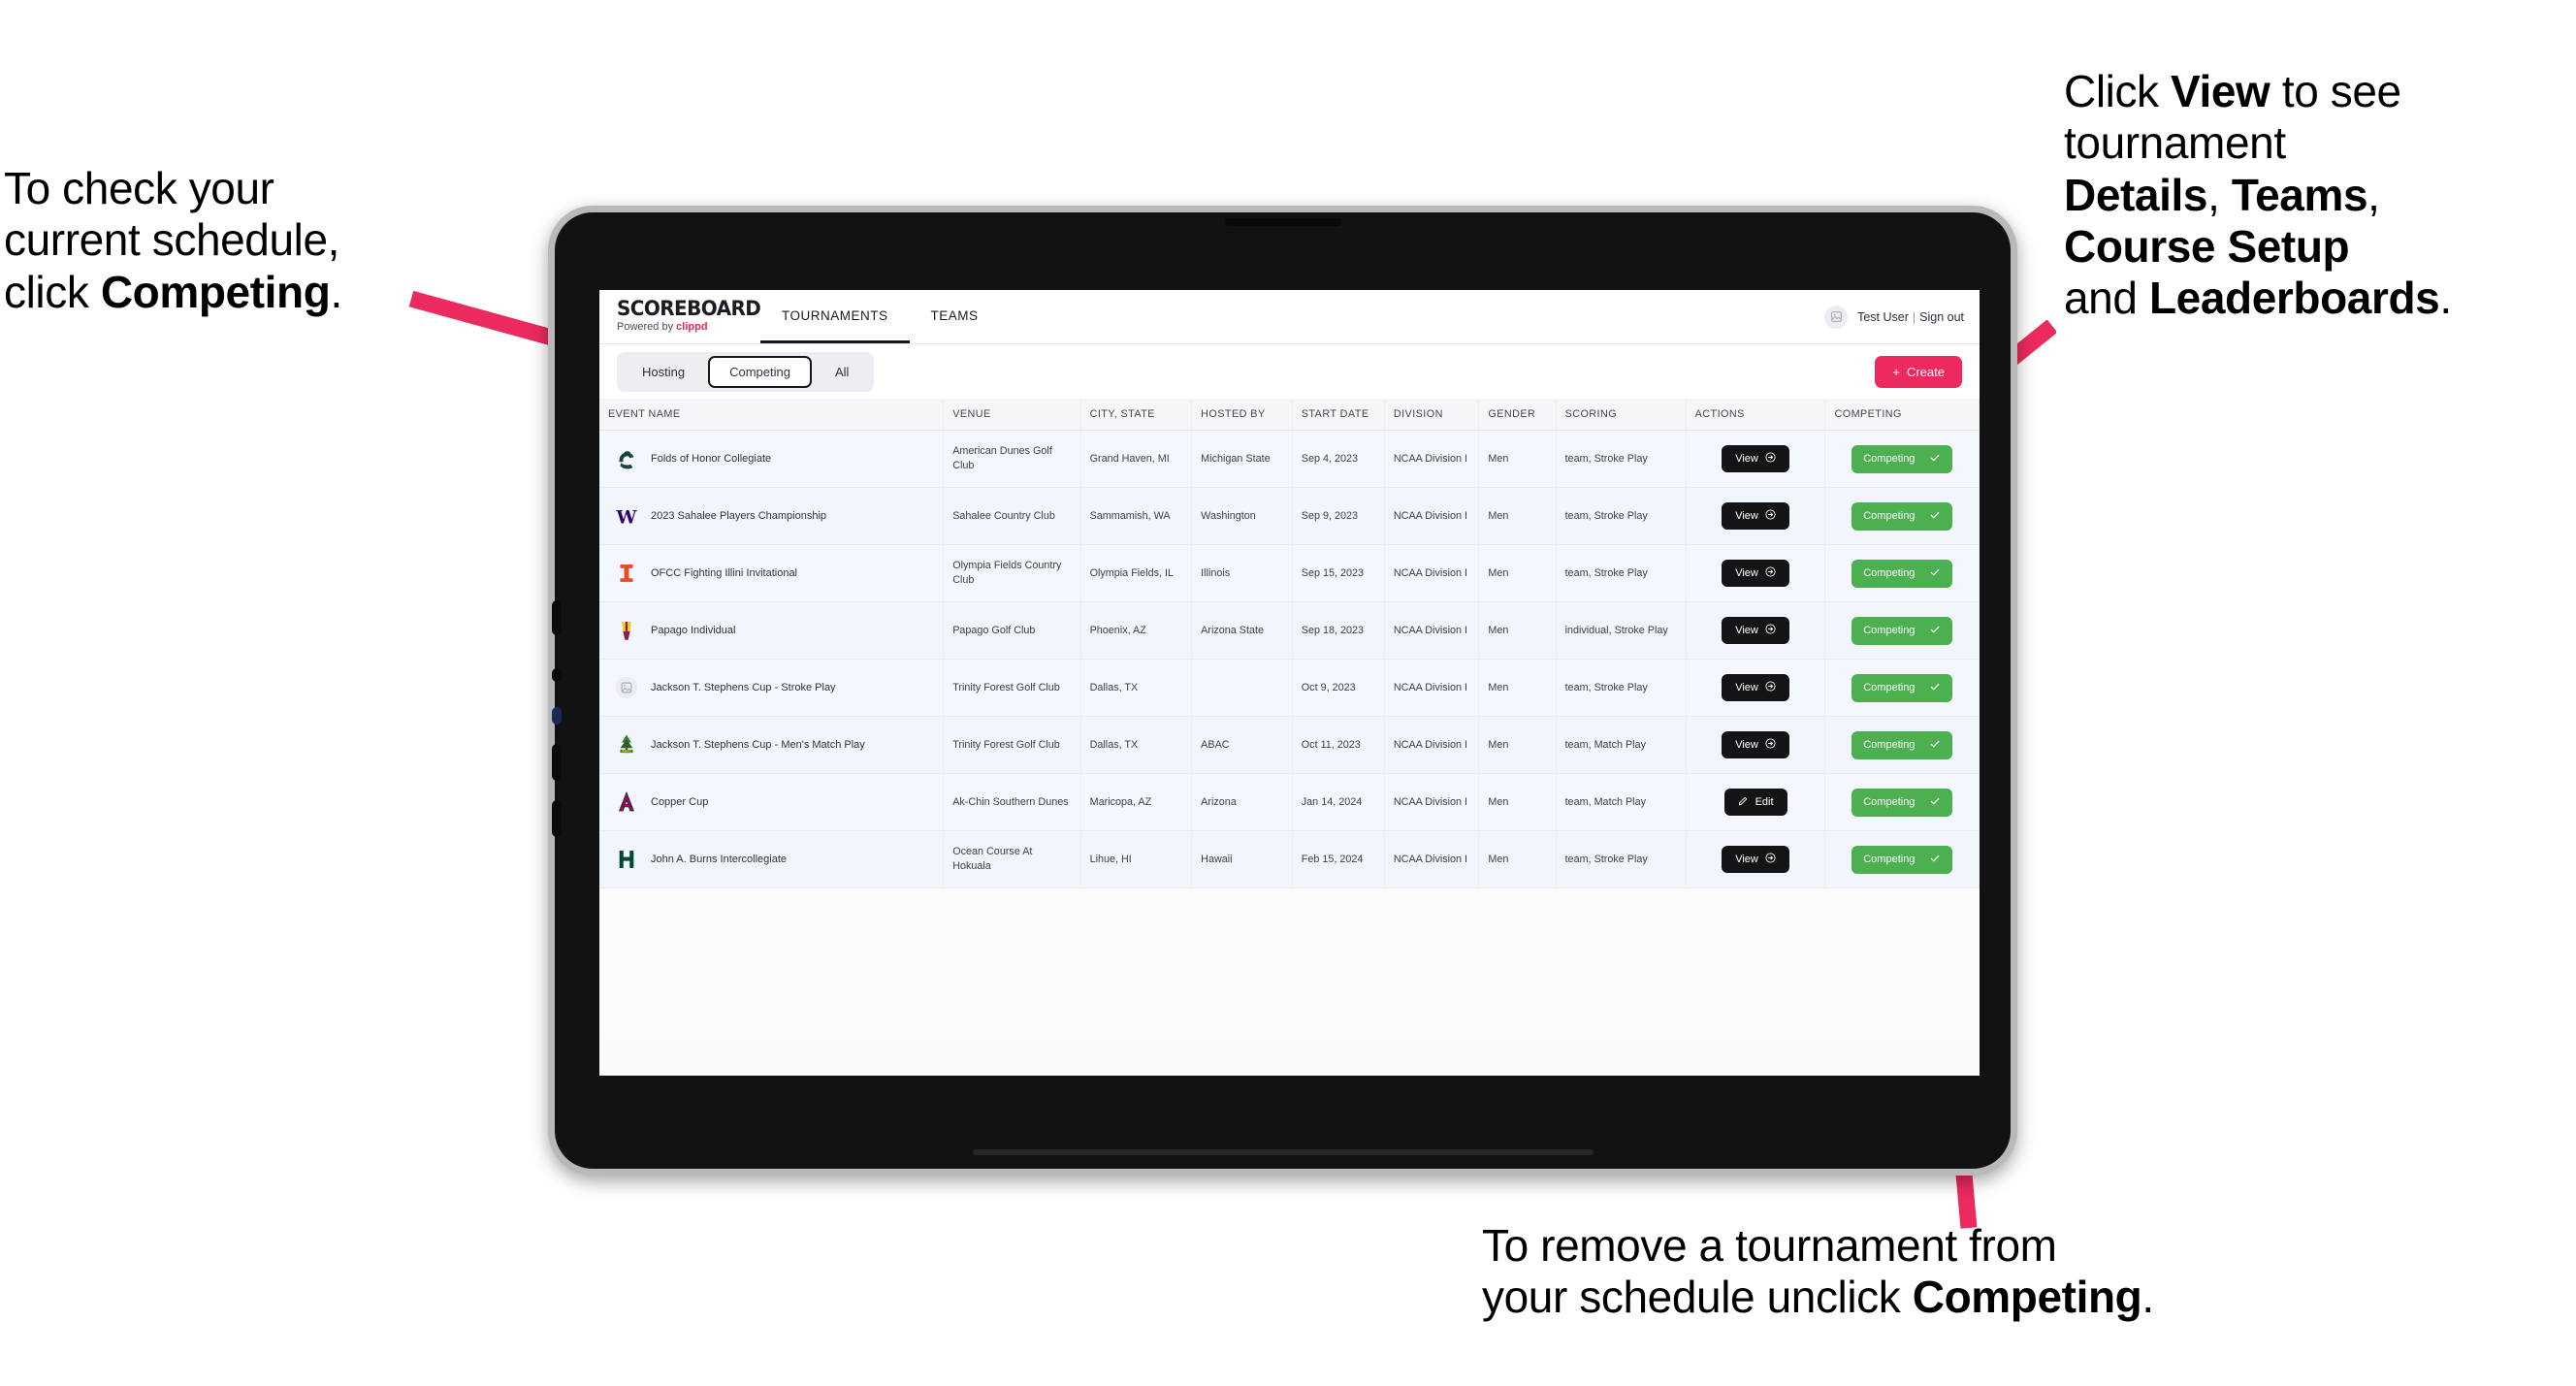 The width and height of the screenshot is (2576, 1386). What do you see at coordinates (1925, 371) in the screenshot?
I see `create-button-label: Create` at bounding box center [1925, 371].